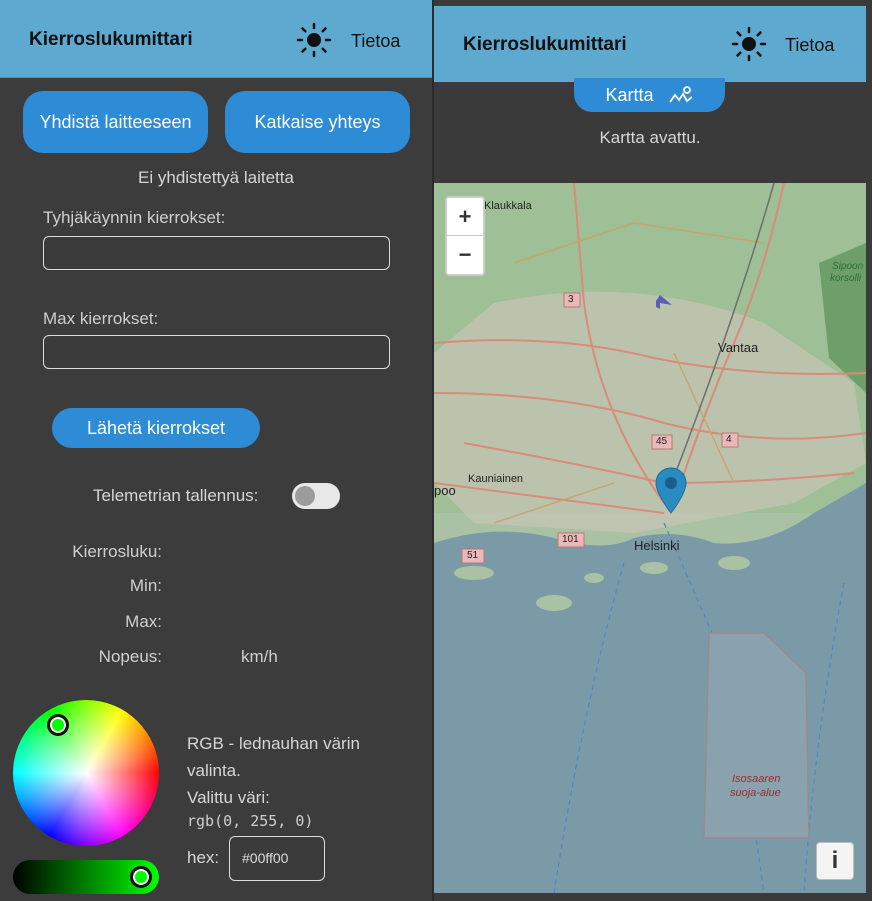  I want to click on theme-toggle-sun-icon-right, so click(749, 44).